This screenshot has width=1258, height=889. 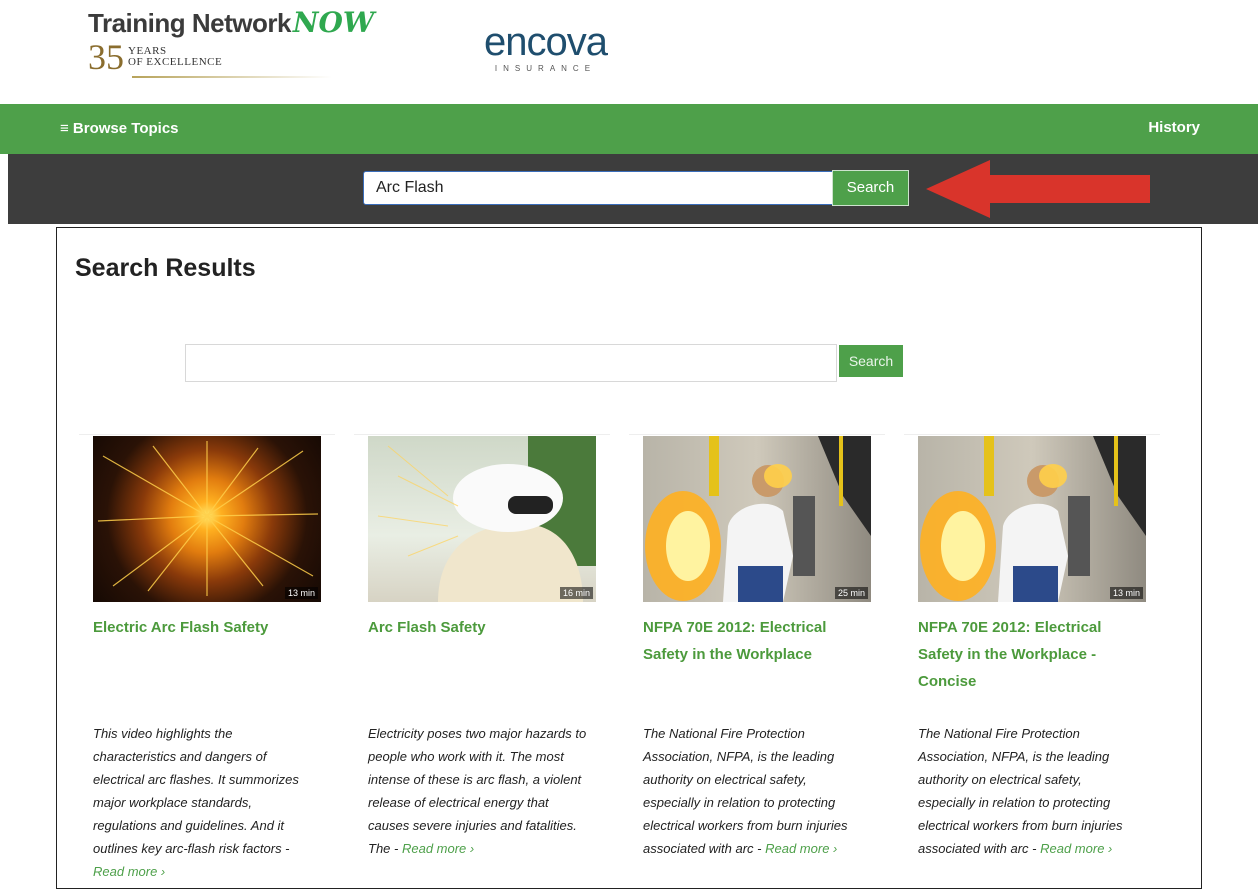 I want to click on top-search-button: Search, so click(x=870, y=188).